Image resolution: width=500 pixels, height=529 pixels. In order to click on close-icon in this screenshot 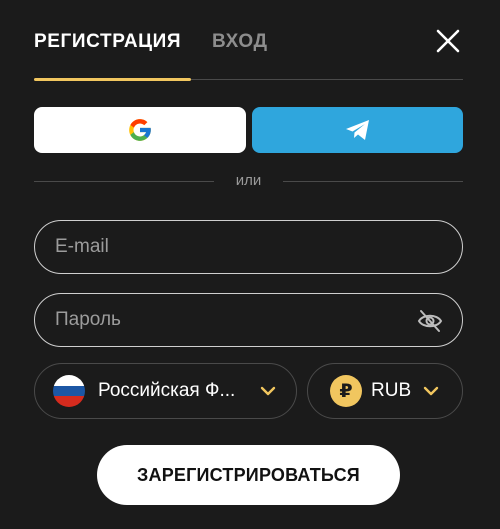, I will do `click(448, 41)`.